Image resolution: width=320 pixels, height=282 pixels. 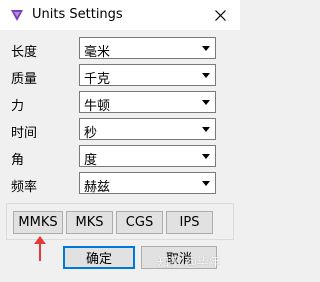 What do you see at coordinates (24, 187) in the screenshot?
I see `setting-label: 频率` at bounding box center [24, 187].